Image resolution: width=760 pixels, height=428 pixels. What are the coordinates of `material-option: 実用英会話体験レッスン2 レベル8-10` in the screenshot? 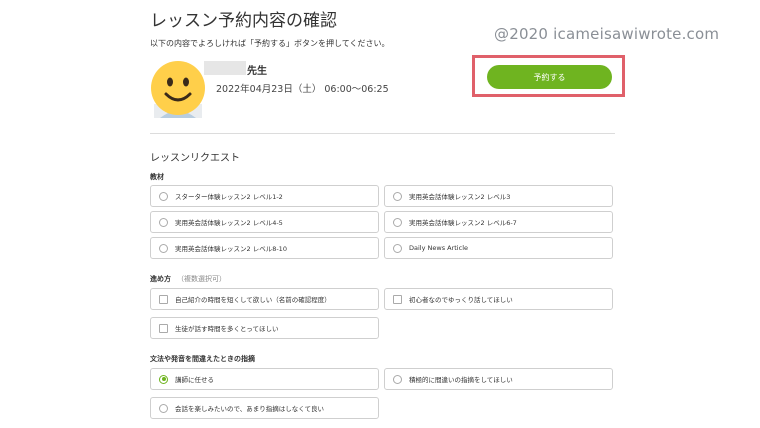 It's located at (264, 248).